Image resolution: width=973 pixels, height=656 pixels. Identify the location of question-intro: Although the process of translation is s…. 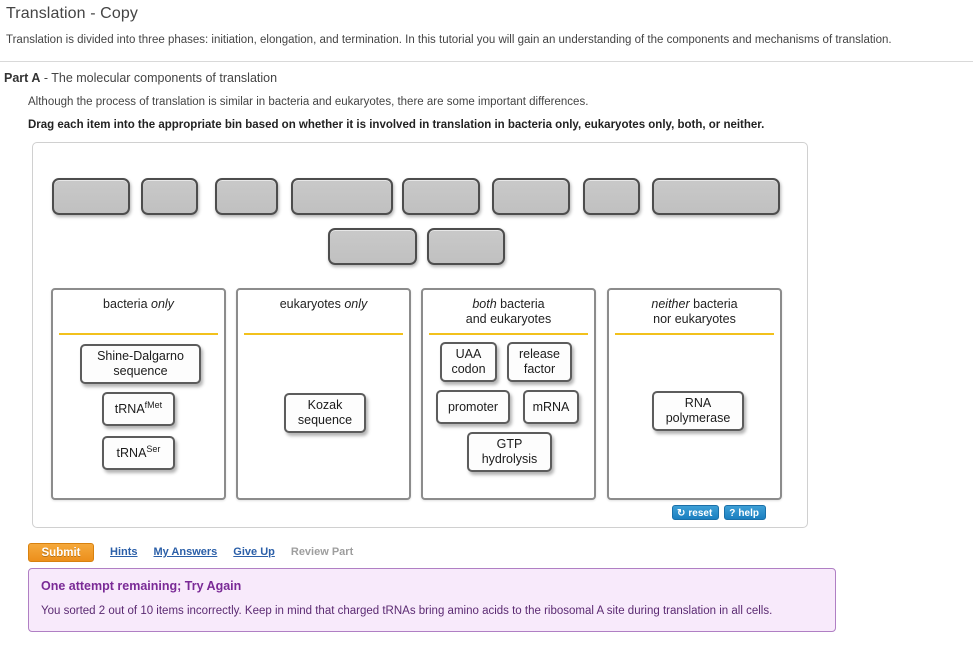
(308, 102).